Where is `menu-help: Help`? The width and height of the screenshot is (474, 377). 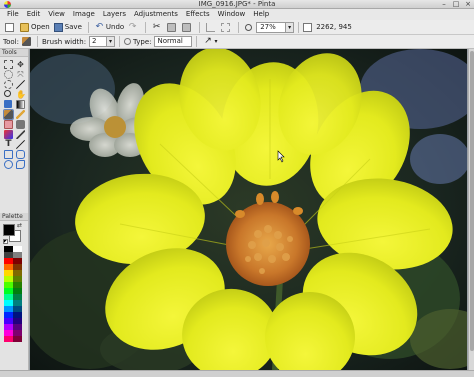
menu-help: Help is located at coordinates (261, 14).